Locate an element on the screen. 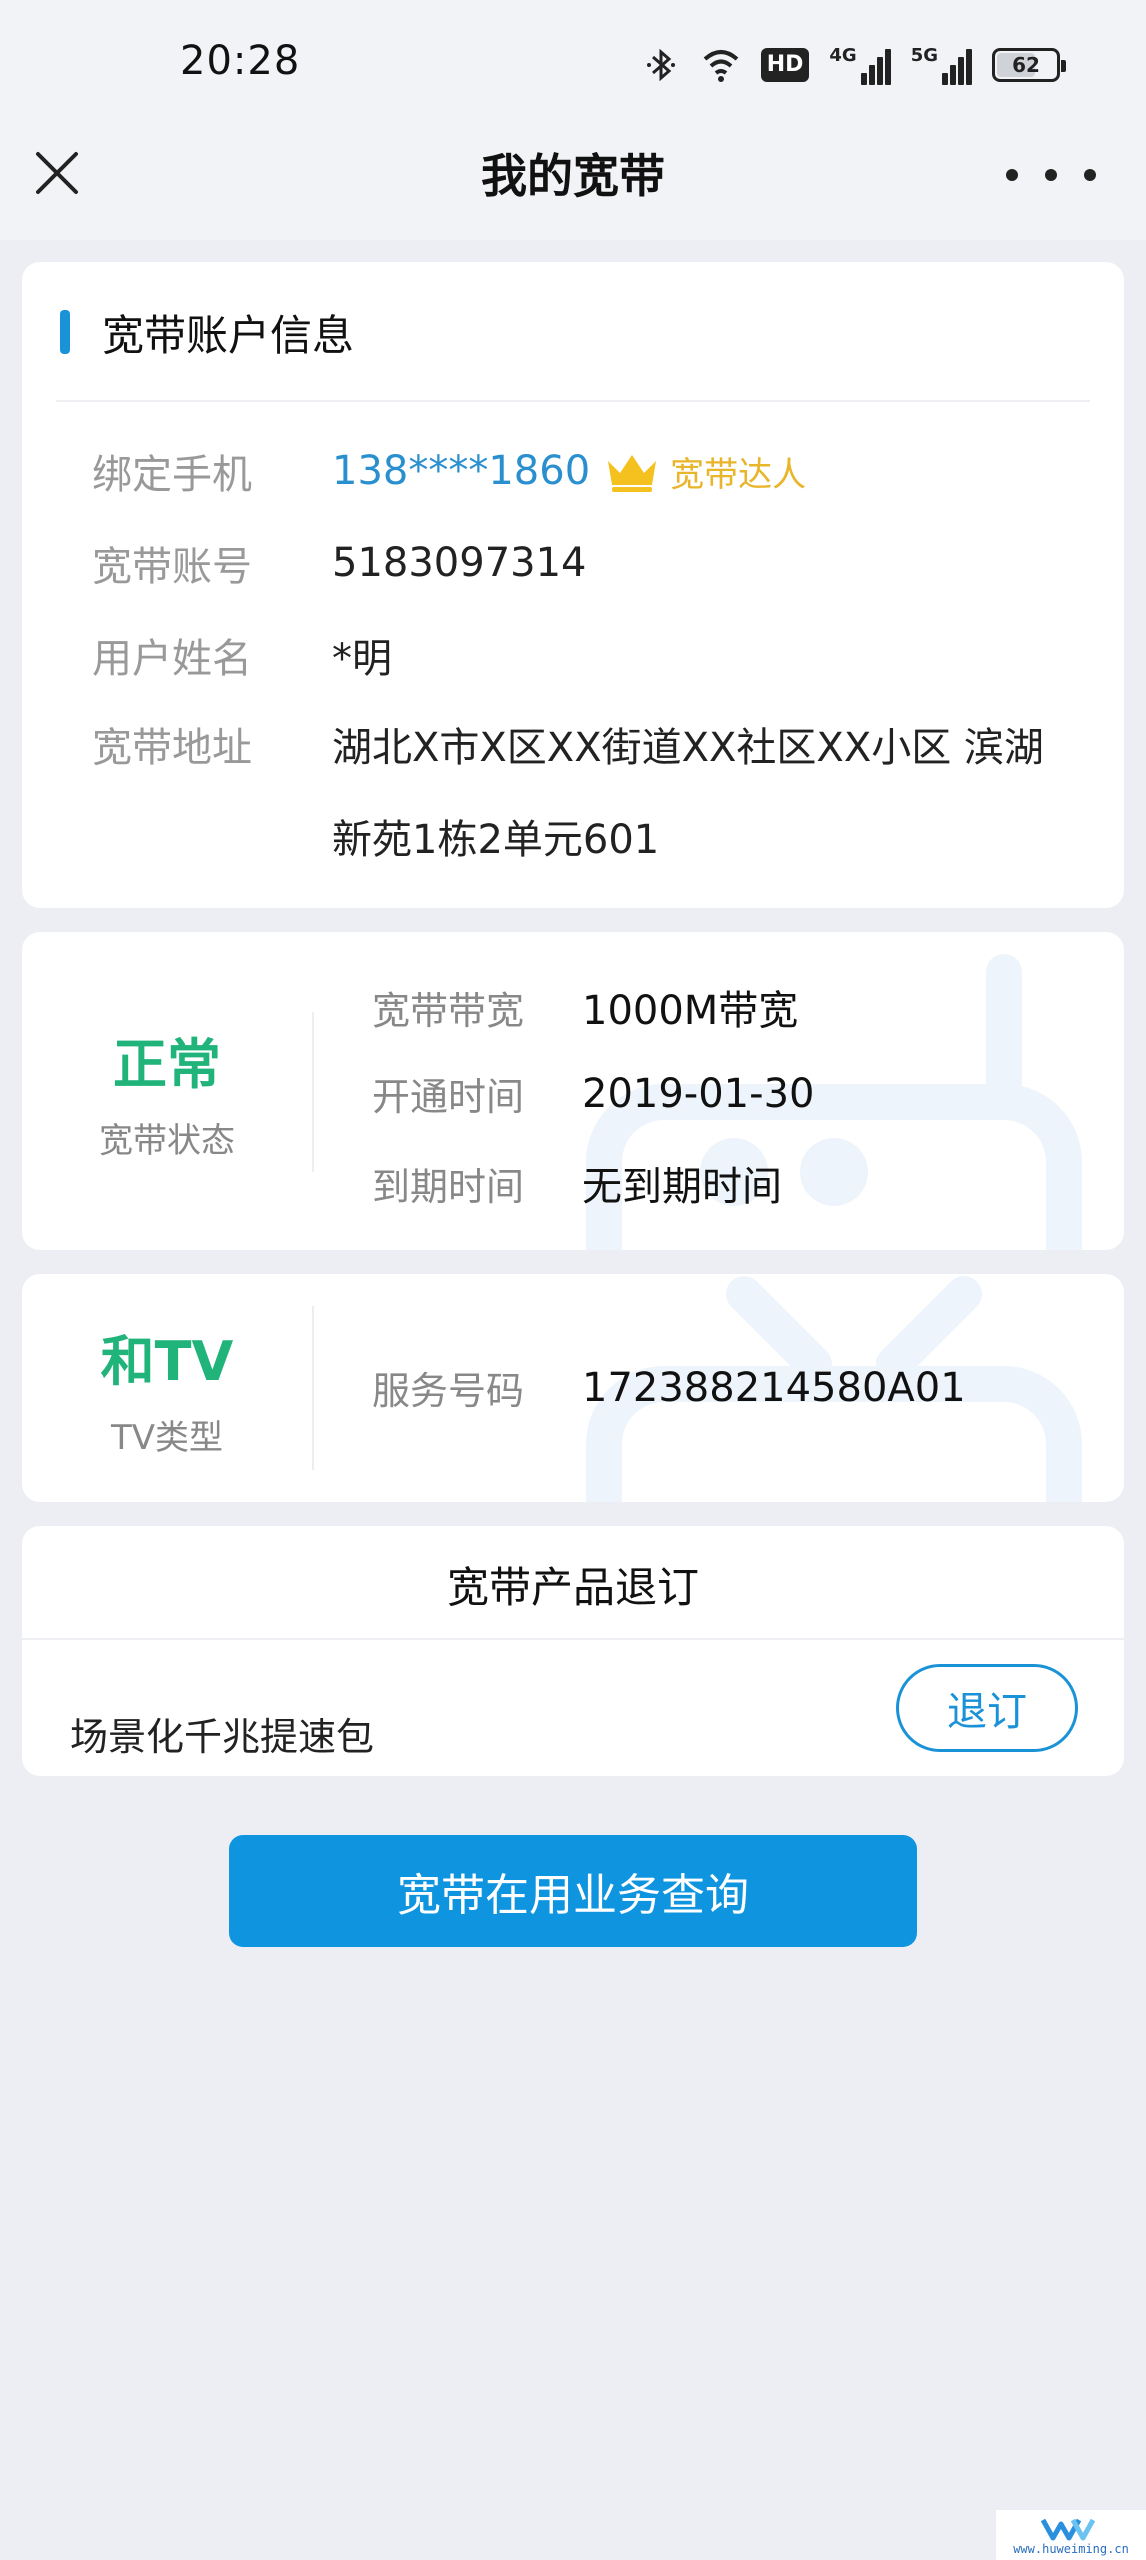  vip-badge: 宽带达人 is located at coordinates (705, 471).